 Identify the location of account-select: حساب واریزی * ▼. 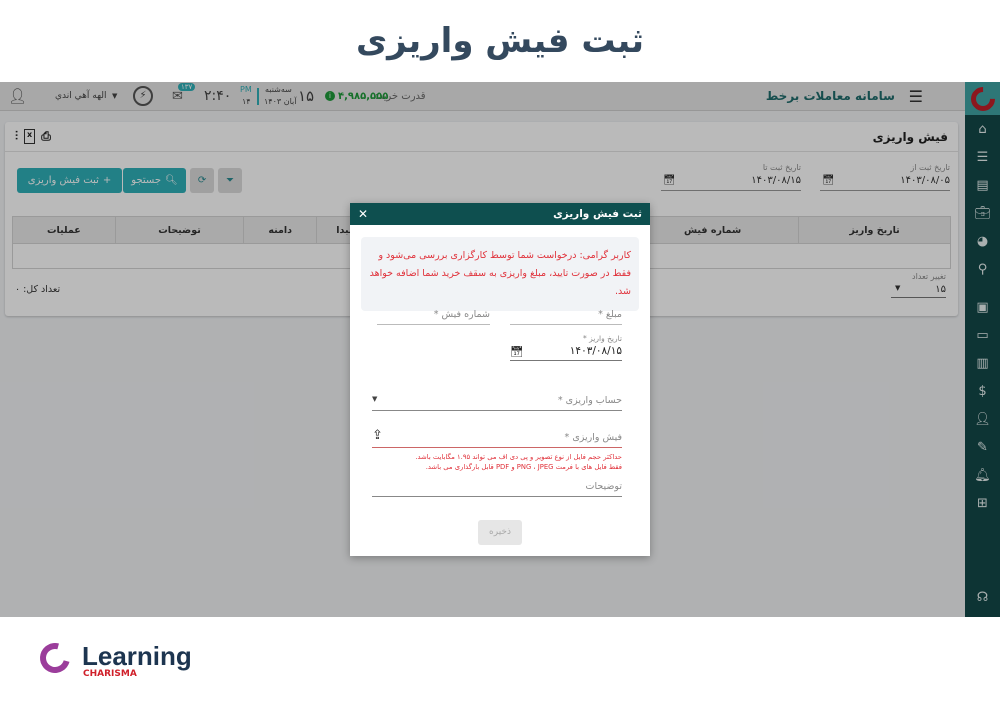
(497, 403).